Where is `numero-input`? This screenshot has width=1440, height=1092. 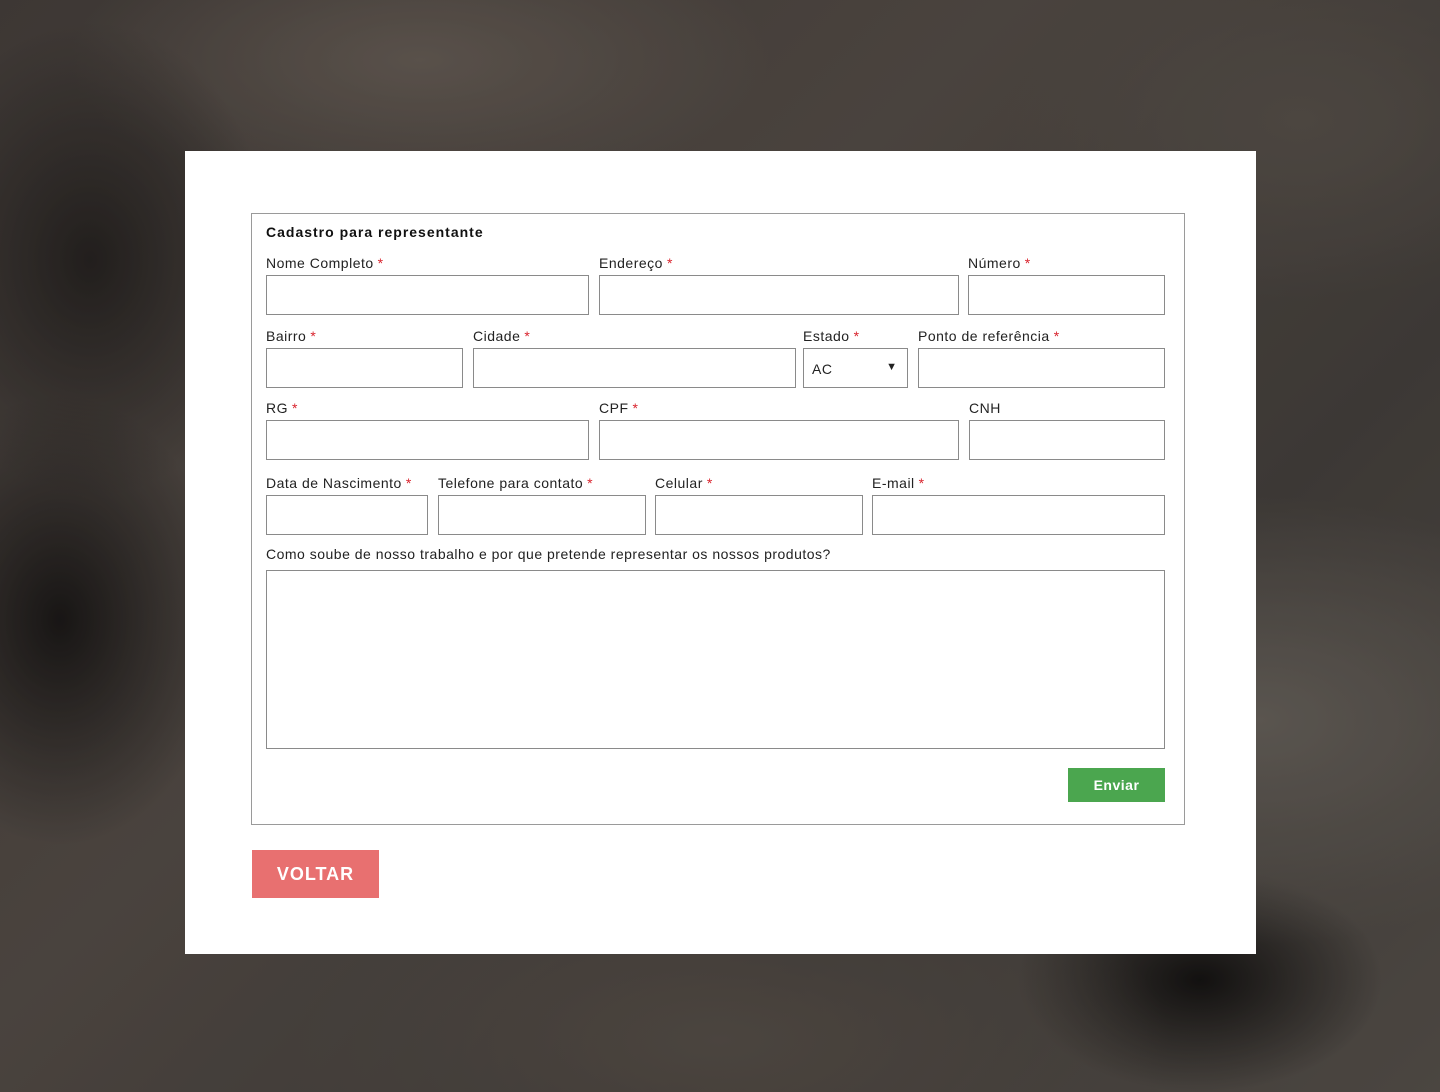 numero-input is located at coordinates (1066, 295).